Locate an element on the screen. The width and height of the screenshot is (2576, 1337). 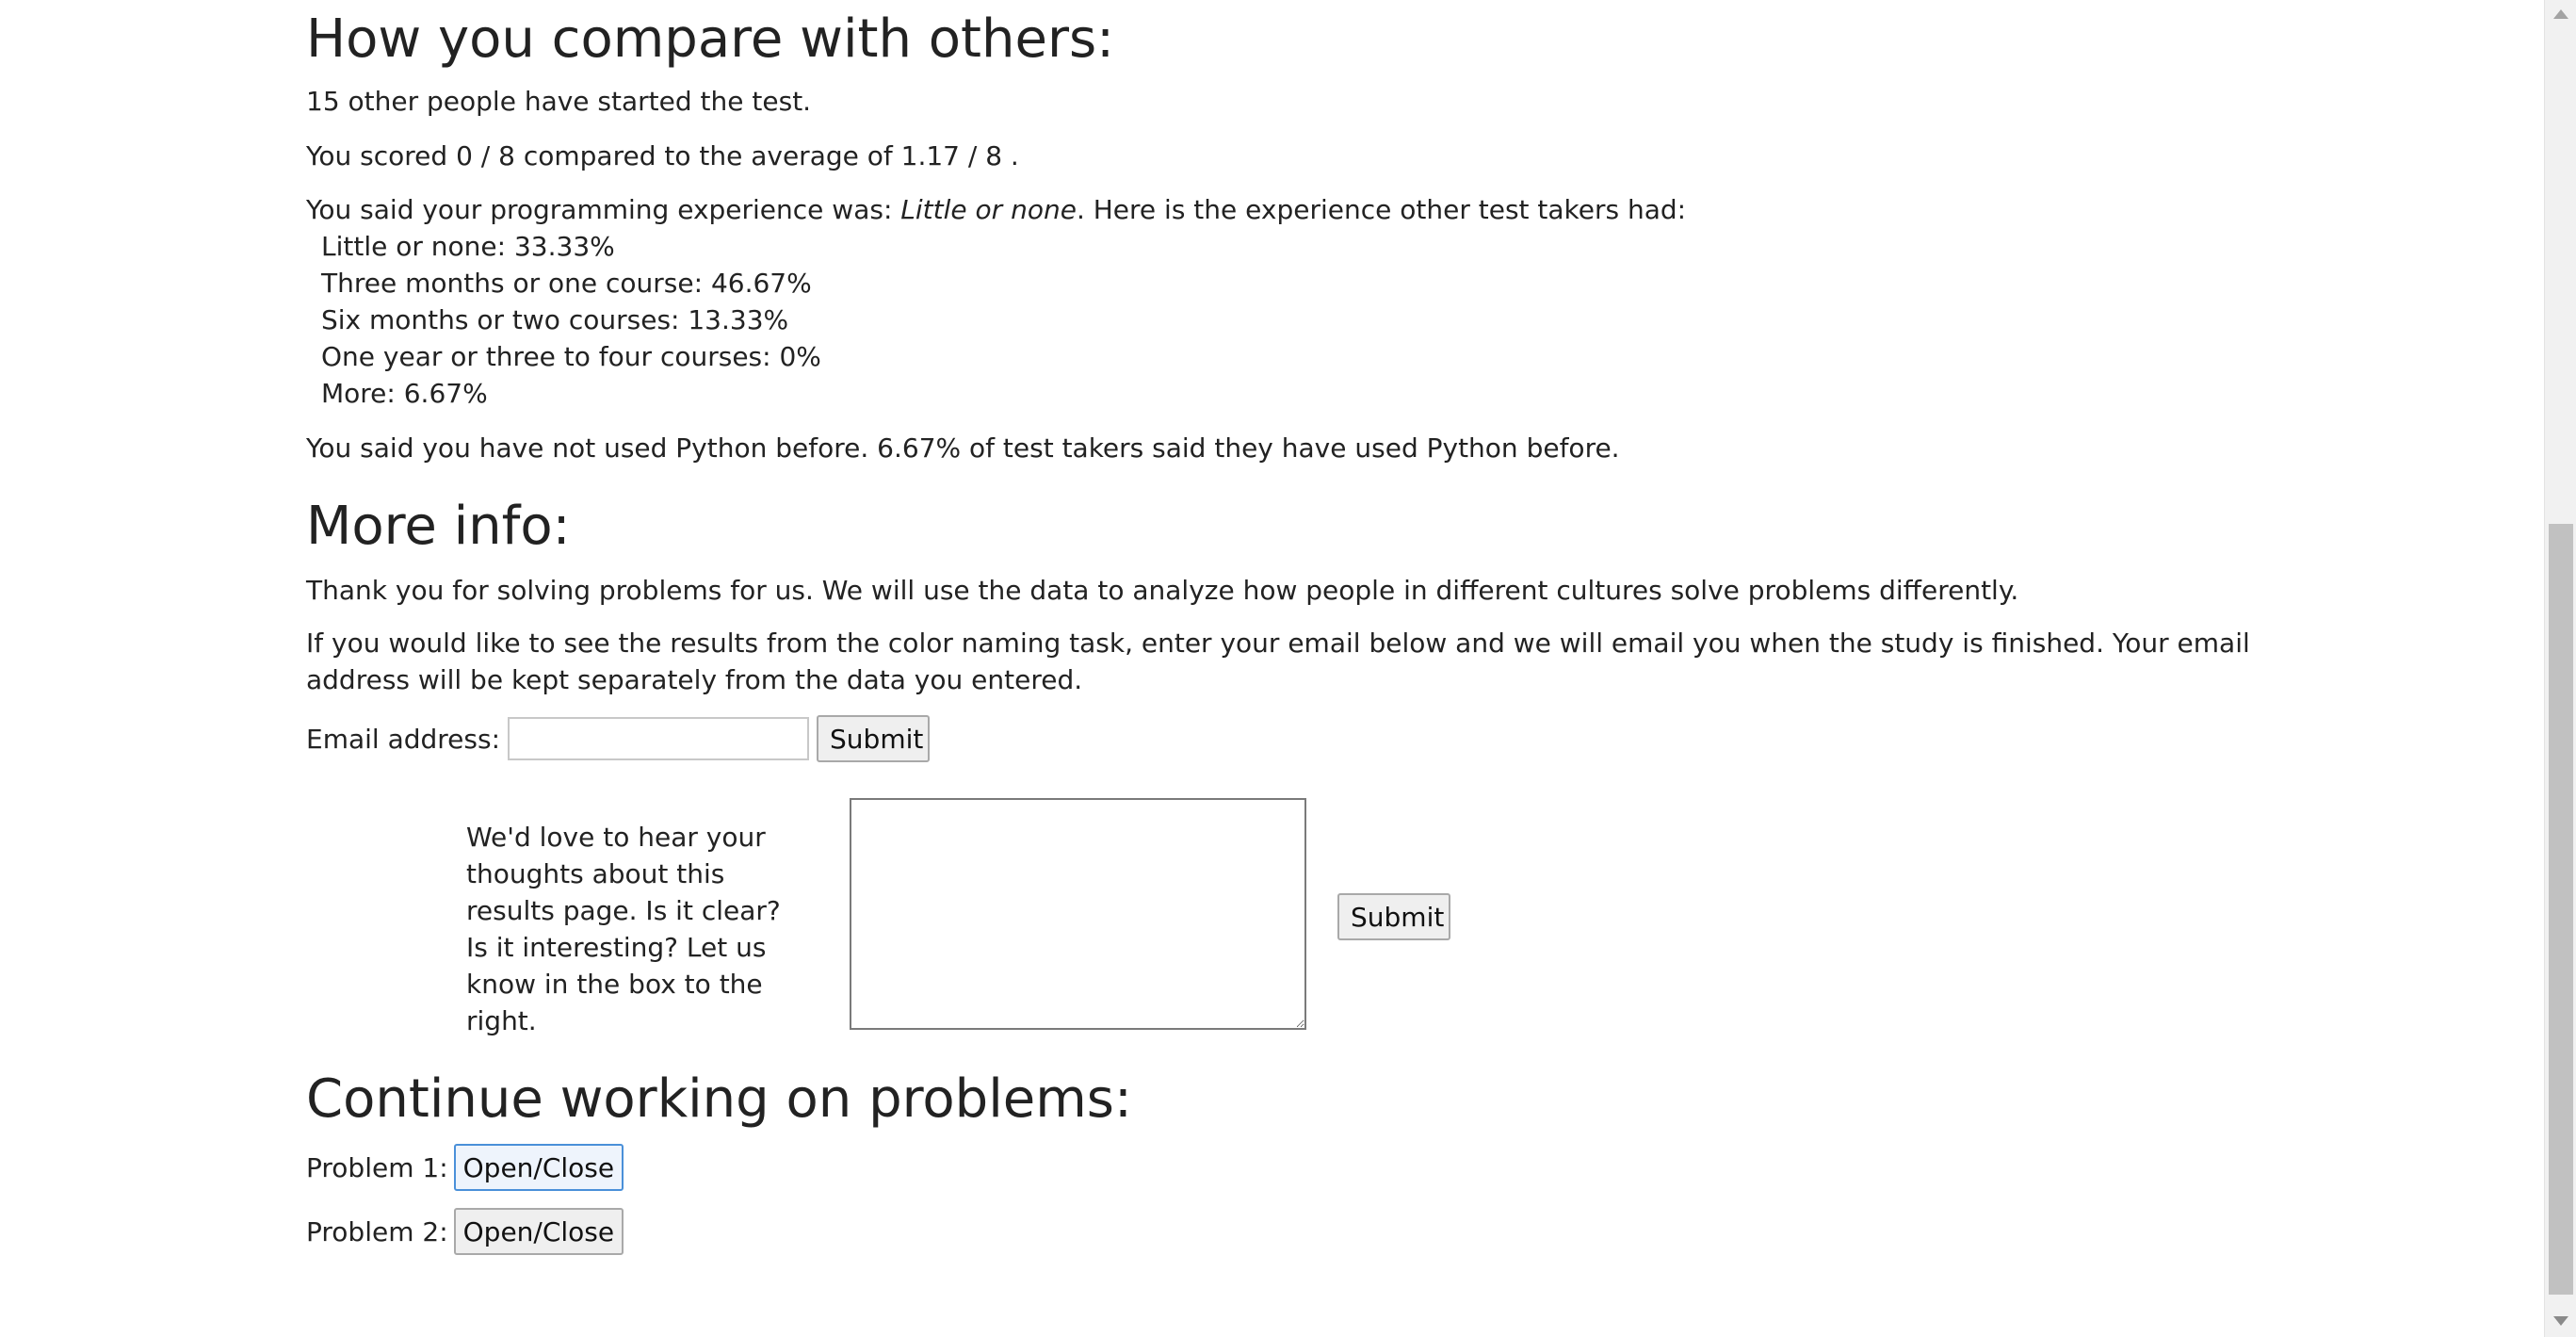
email-input is located at coordinates (659, 738).